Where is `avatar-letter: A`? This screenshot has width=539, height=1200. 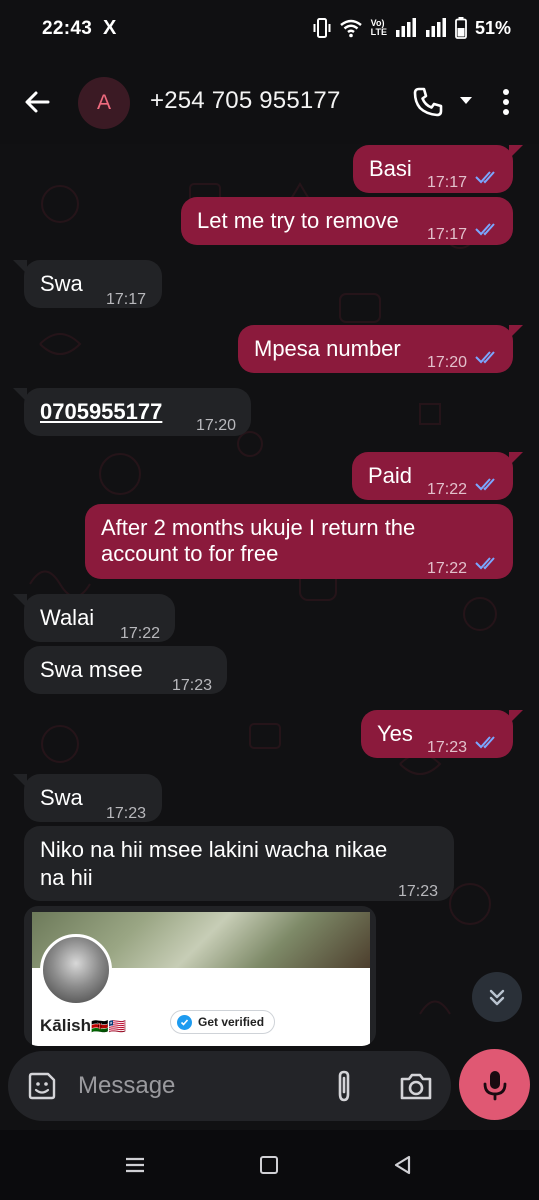
avatar-letter: A is located at coordinates (103, 102).